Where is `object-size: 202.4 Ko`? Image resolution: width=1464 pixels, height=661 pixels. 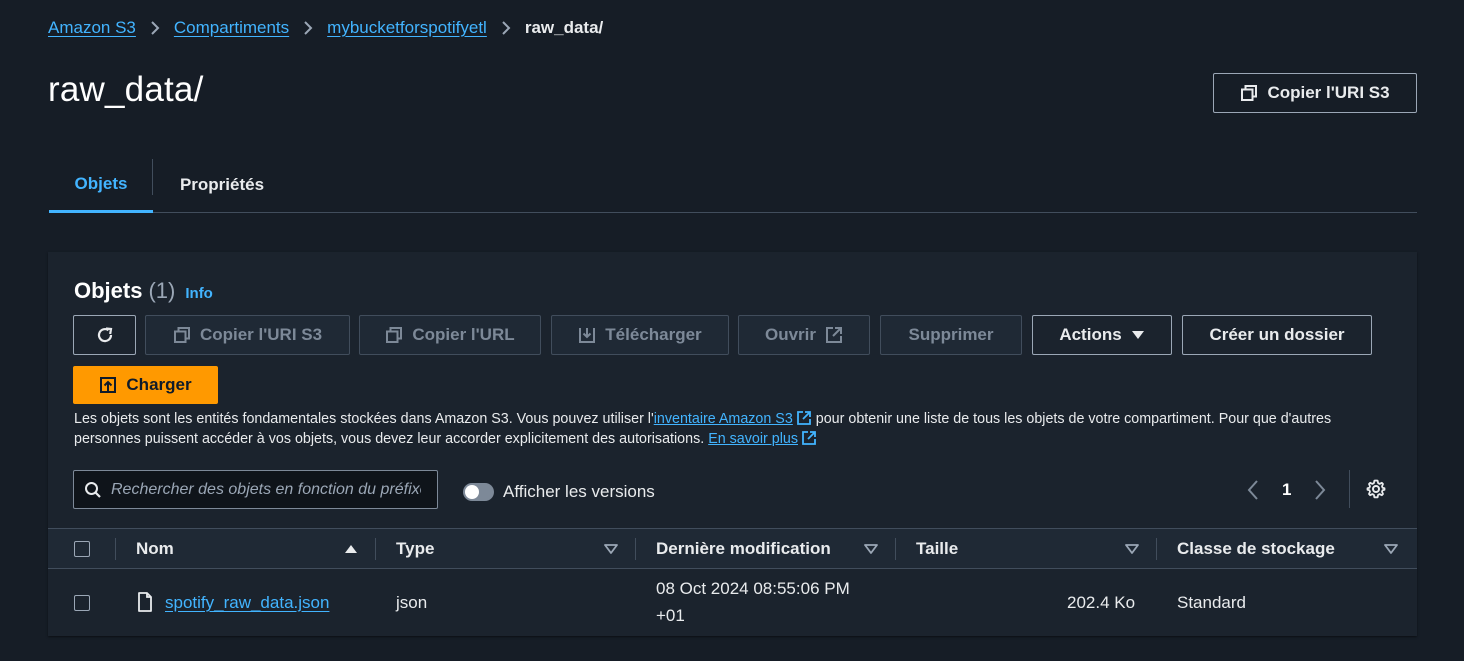 object-size: 202.4 Ko is located at coordinates (1101, 602).